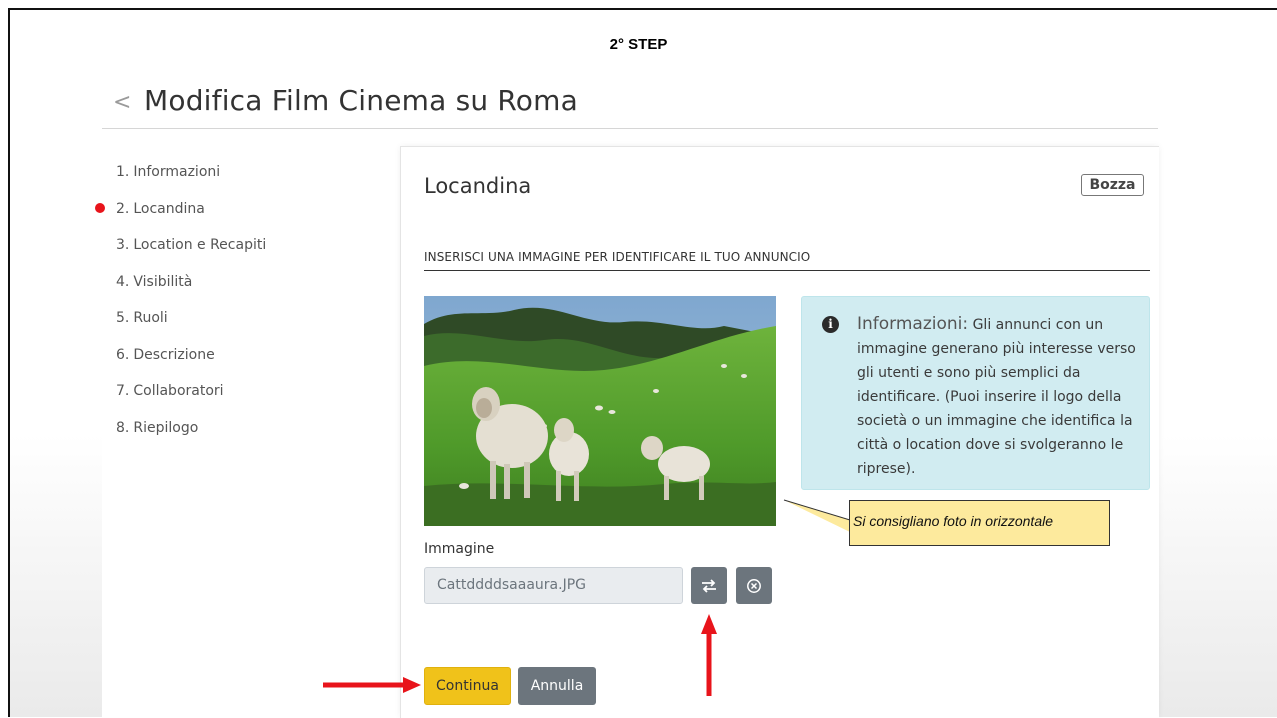 Image resolution: width=1277 pixels, height=718 pixels. What do you see at coordinates (191, 438) in the screenshot?
I see `step-item-riepilogo: 8. Riepilogo` at bounding box center [191, 438].